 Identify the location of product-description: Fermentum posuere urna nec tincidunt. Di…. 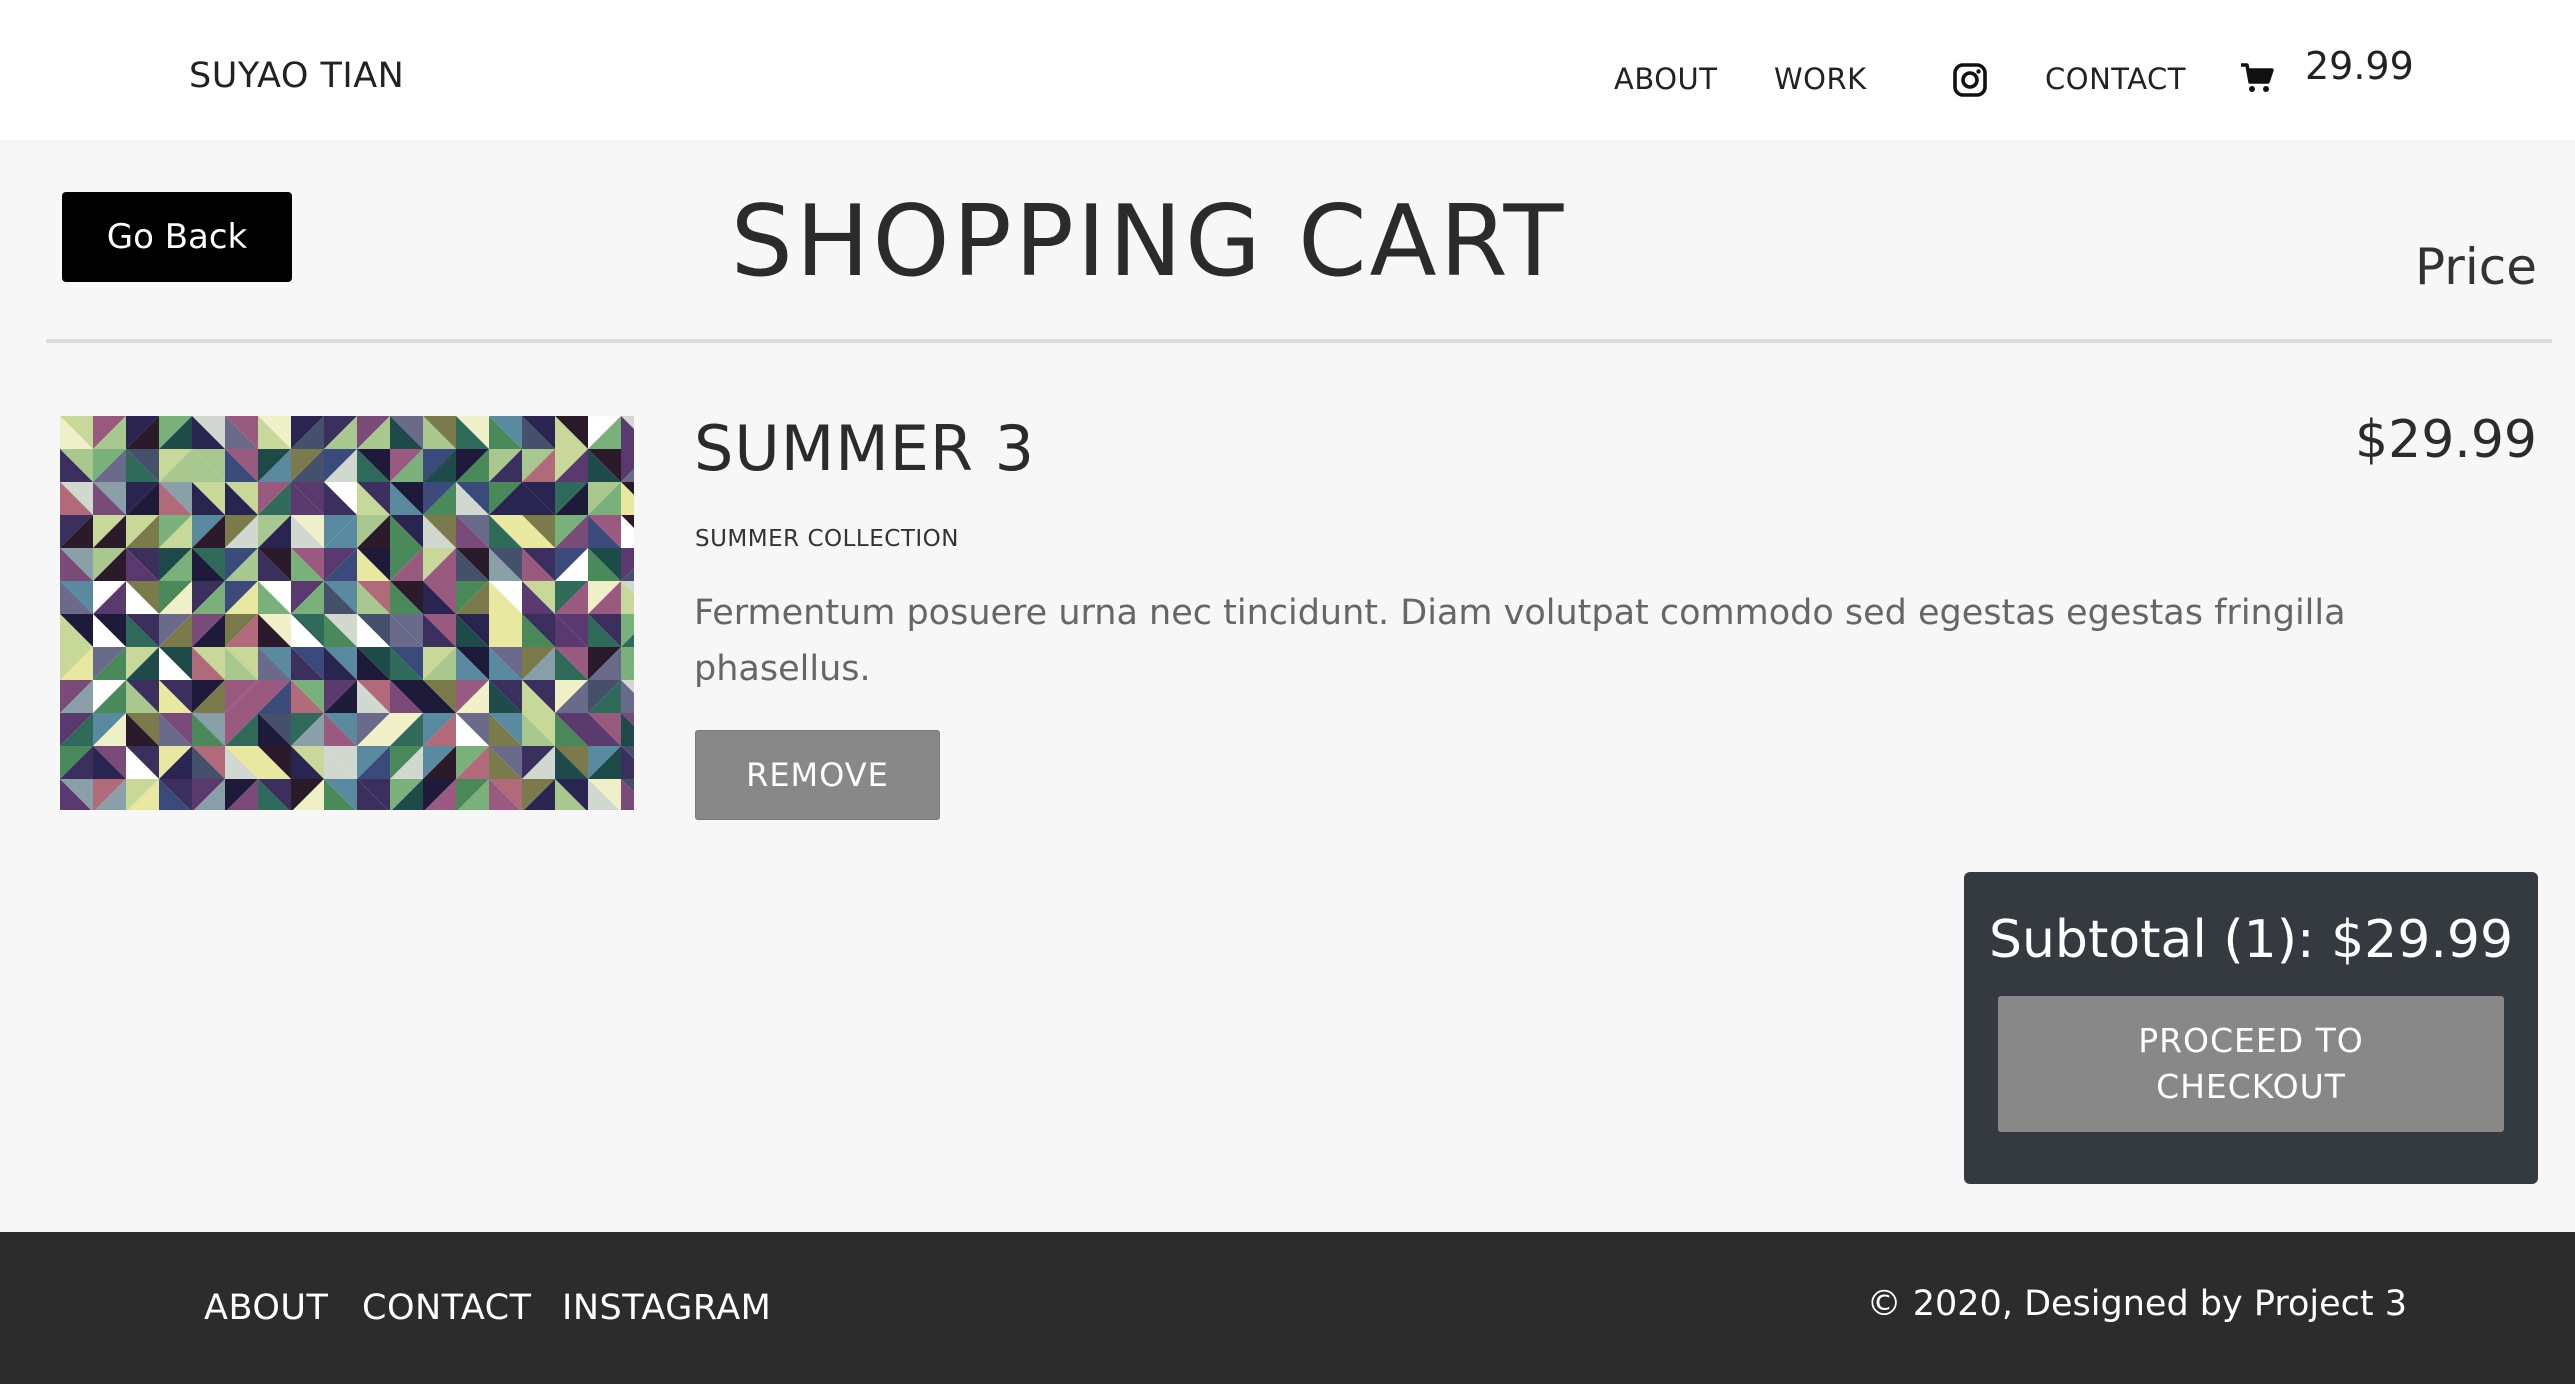
(1520, 641).